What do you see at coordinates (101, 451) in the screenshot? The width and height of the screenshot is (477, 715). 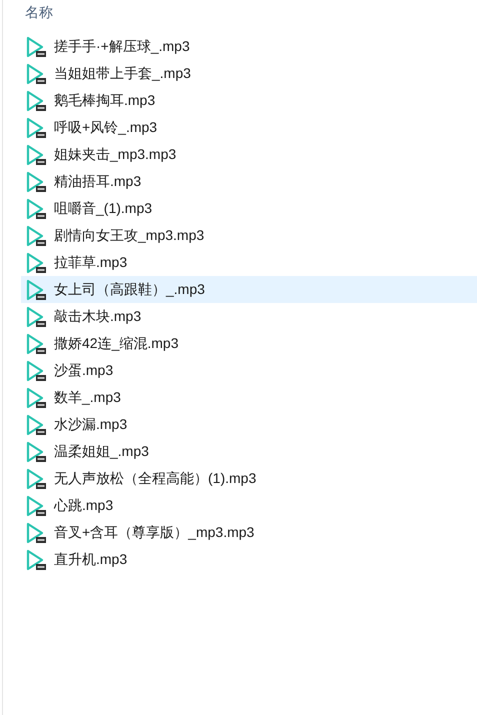 I see `file-name: 温柔姐姐_.mp3` at bounding box center [101, 451].